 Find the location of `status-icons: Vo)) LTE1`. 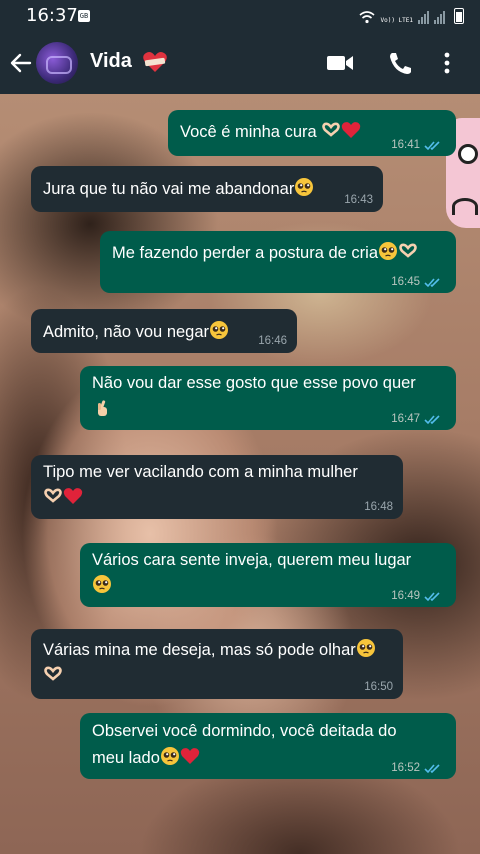

status-icons: Vo)) LTE1 is located at coordinates (411, 16).